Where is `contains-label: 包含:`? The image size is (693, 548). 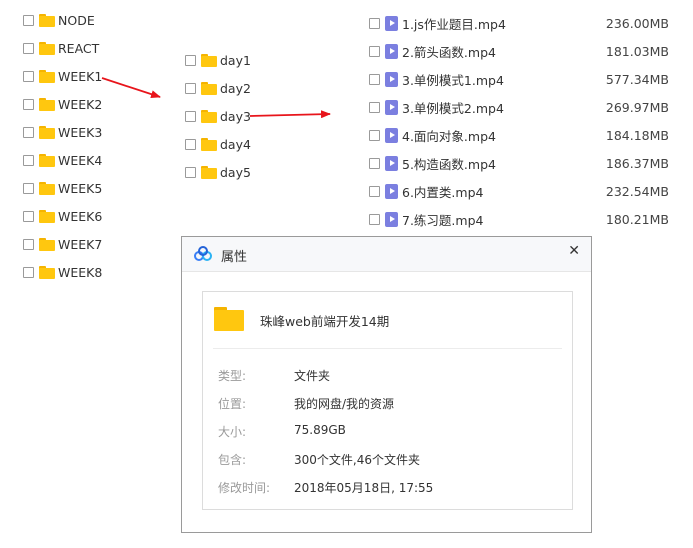
contains-label: 包含: is located at coordinates (232, 460).